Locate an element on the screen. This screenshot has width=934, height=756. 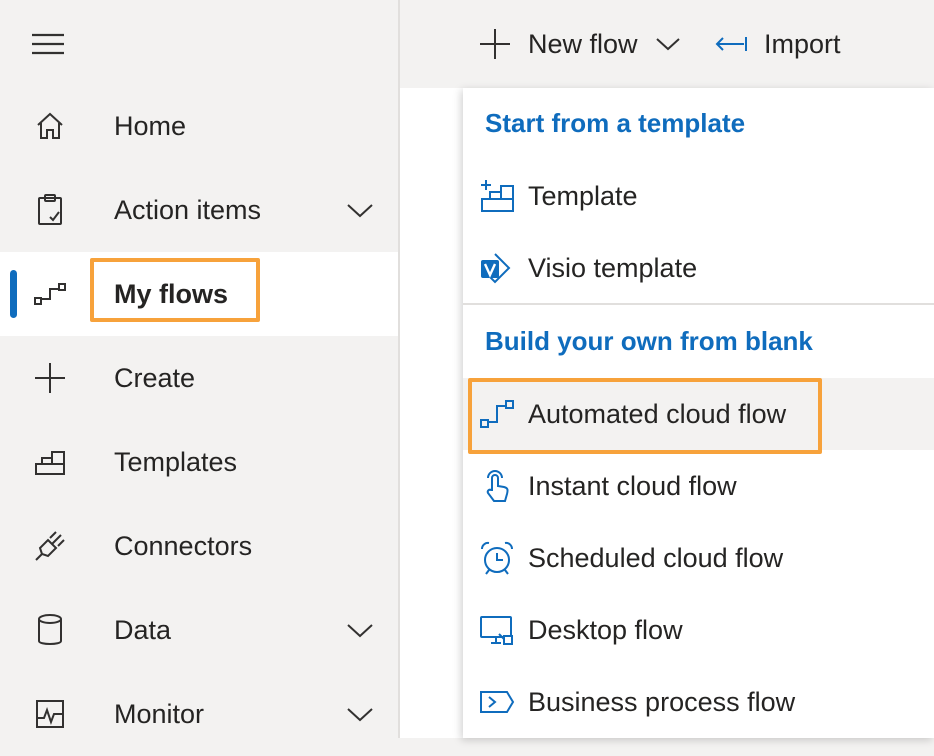
template-icon is located at coordinates (497, 196).